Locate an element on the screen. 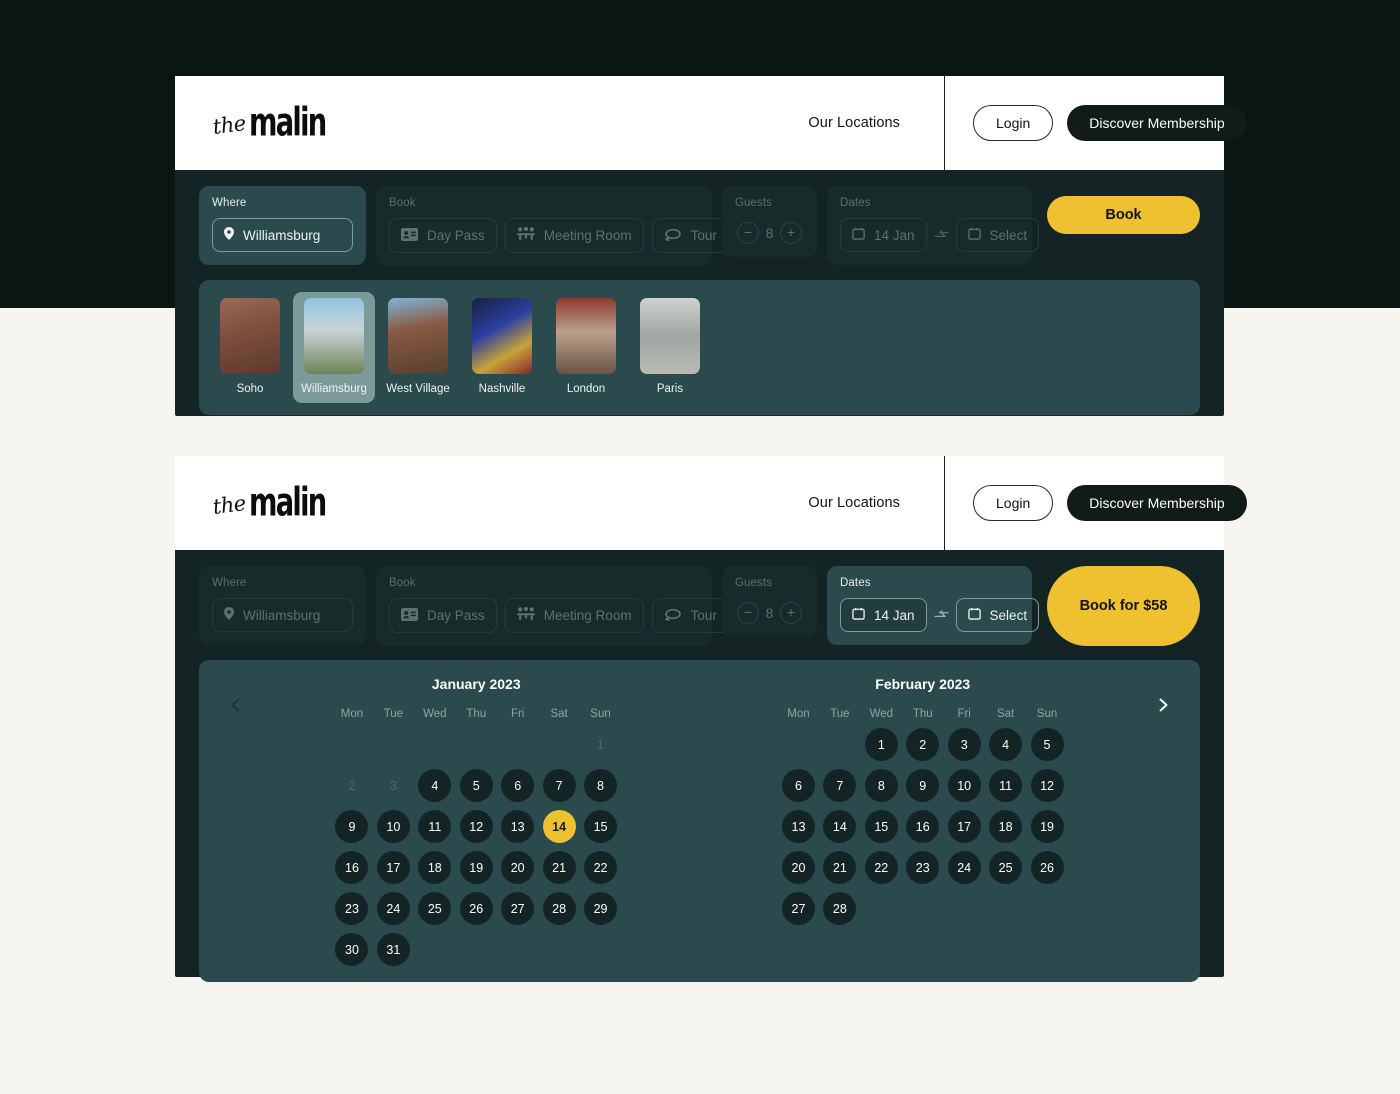  dates-field-one: Dates 14 Jan Select is located at coordinates (933, 225).